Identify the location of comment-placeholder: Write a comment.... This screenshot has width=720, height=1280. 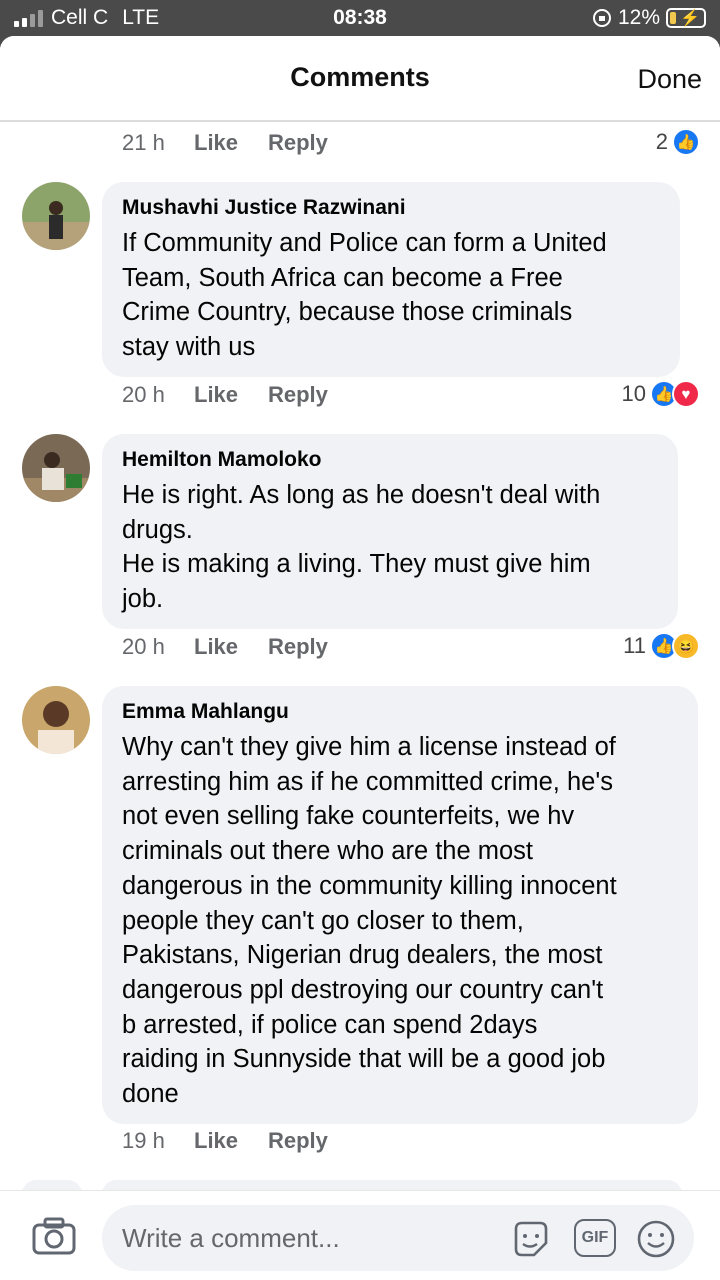
(231, 1238).